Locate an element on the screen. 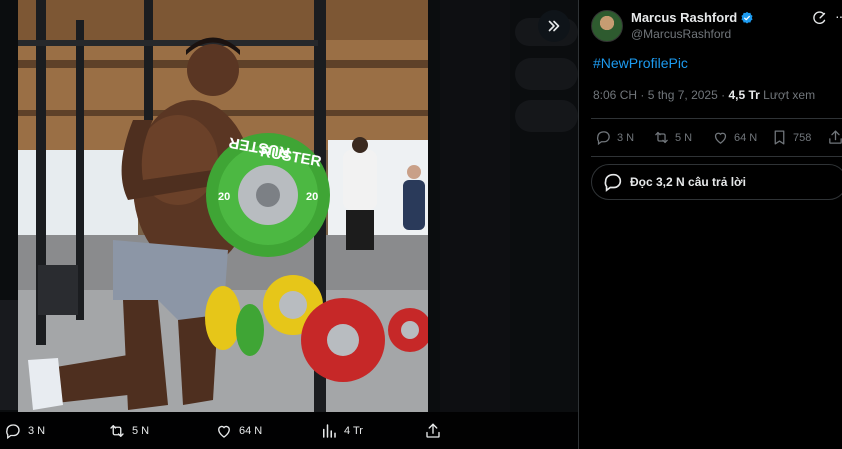  repost-button: 5 N is located at coordinates (672, 137).